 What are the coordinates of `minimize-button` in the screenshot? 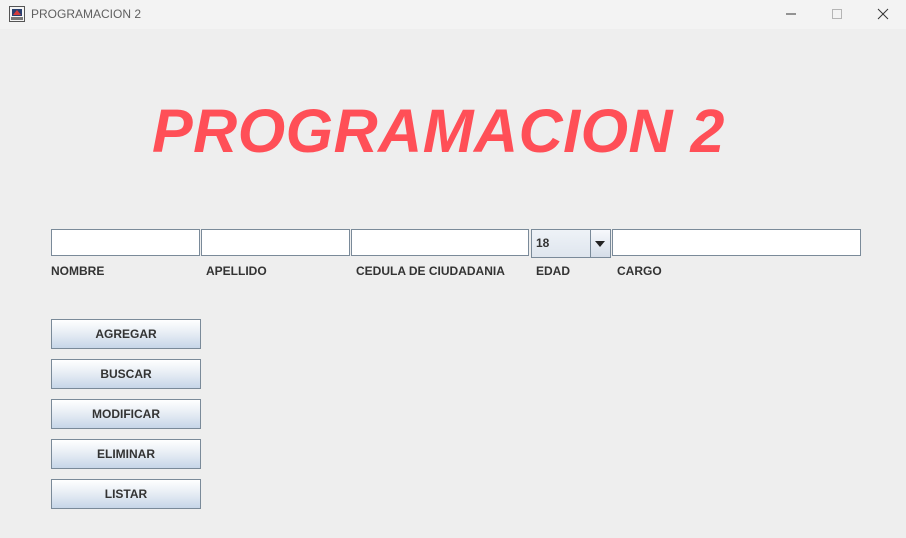 It's located at (791, 14).